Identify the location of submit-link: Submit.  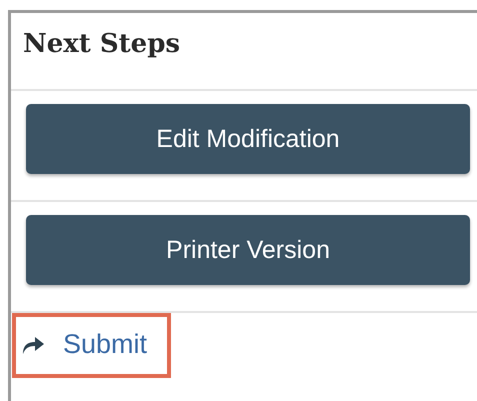
(92, 345).